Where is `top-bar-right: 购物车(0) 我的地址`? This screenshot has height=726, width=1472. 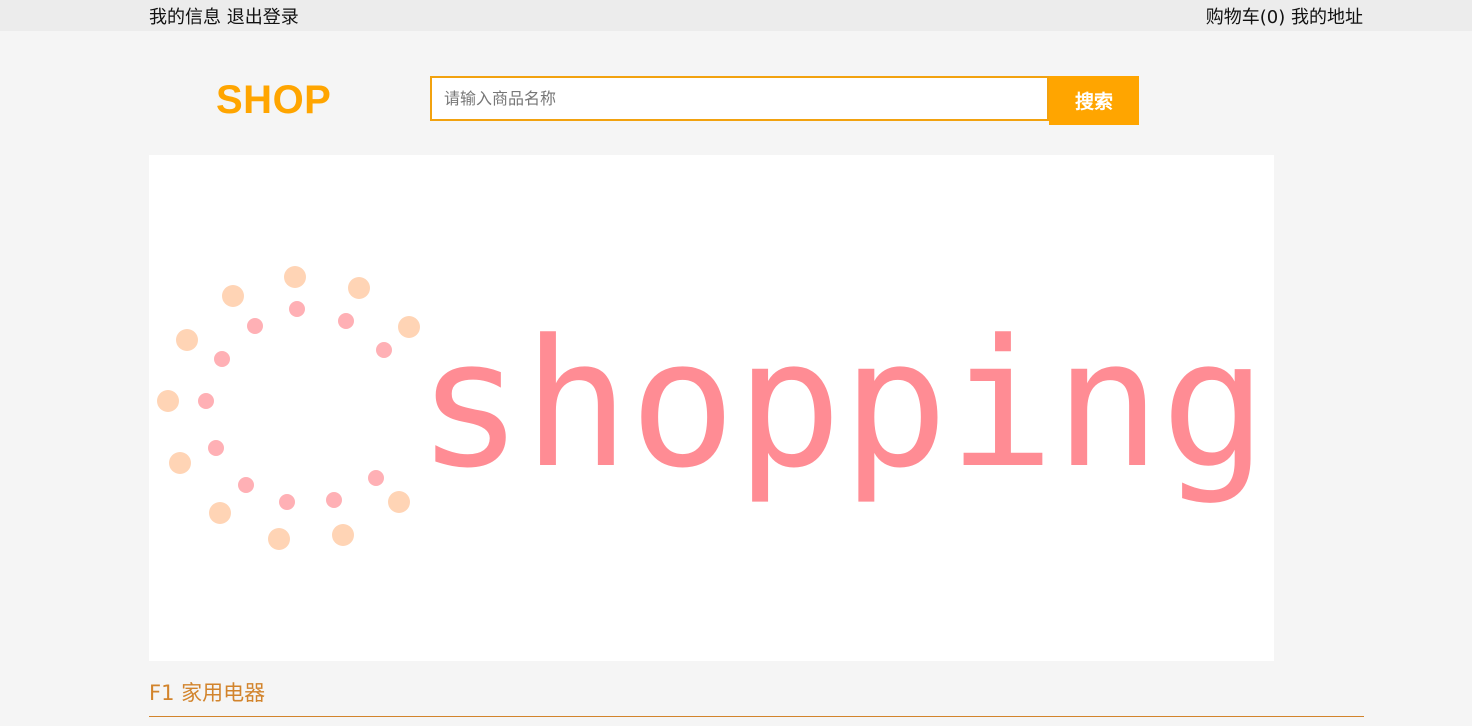
top-bar-right: 购物车(0) 我的地址 is located at coordinates (1284, 16).